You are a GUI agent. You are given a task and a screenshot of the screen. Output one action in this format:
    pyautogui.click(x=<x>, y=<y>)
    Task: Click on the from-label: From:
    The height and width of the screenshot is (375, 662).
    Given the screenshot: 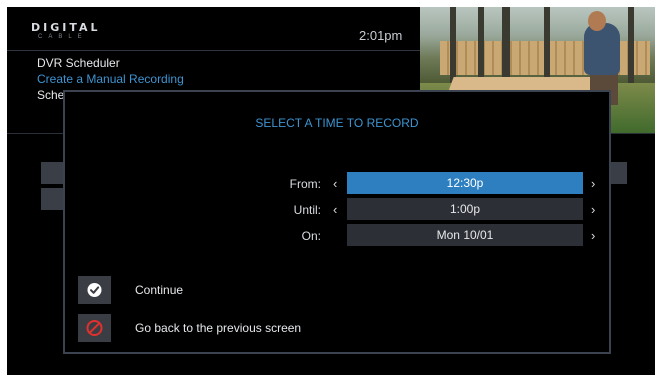 What is the action you would take?
    pyautogui.click(x=305, y=184)
    